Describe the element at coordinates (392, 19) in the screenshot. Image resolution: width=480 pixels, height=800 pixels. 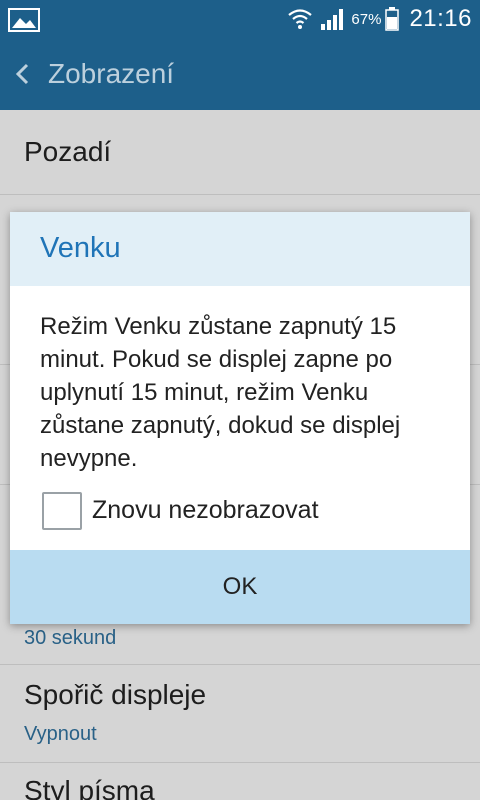
I see `battery-icon` at that location.